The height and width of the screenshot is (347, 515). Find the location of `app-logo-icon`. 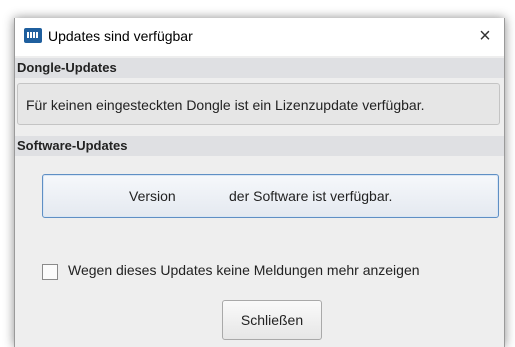

app-logo-icon is located at coordinates (33, 35).